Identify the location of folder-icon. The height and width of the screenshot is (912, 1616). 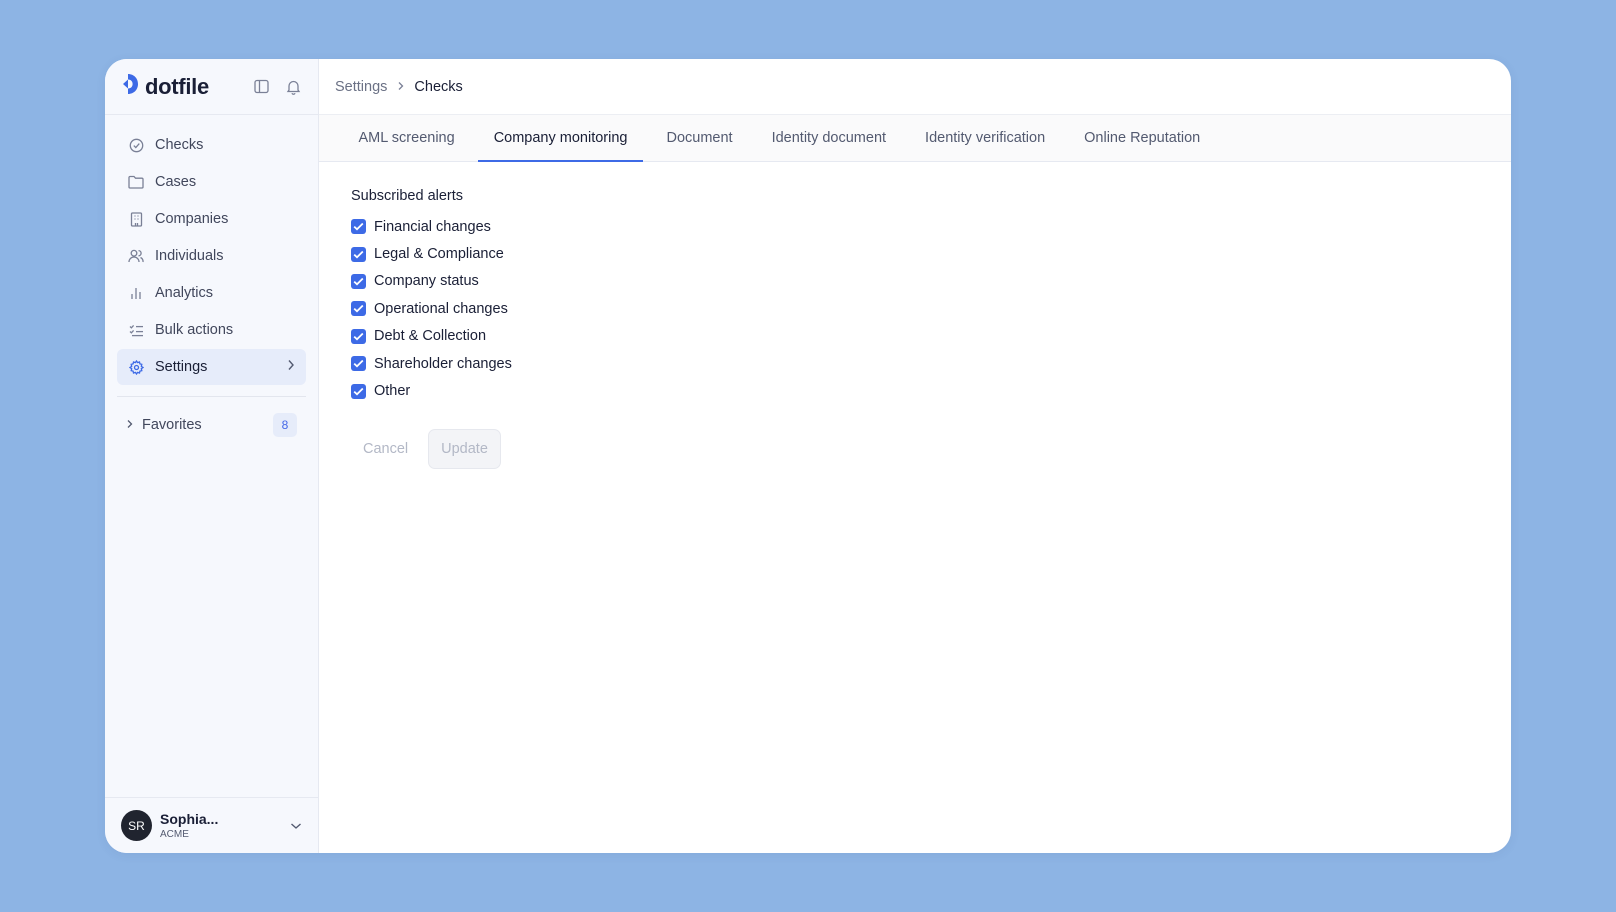
(136, 182).